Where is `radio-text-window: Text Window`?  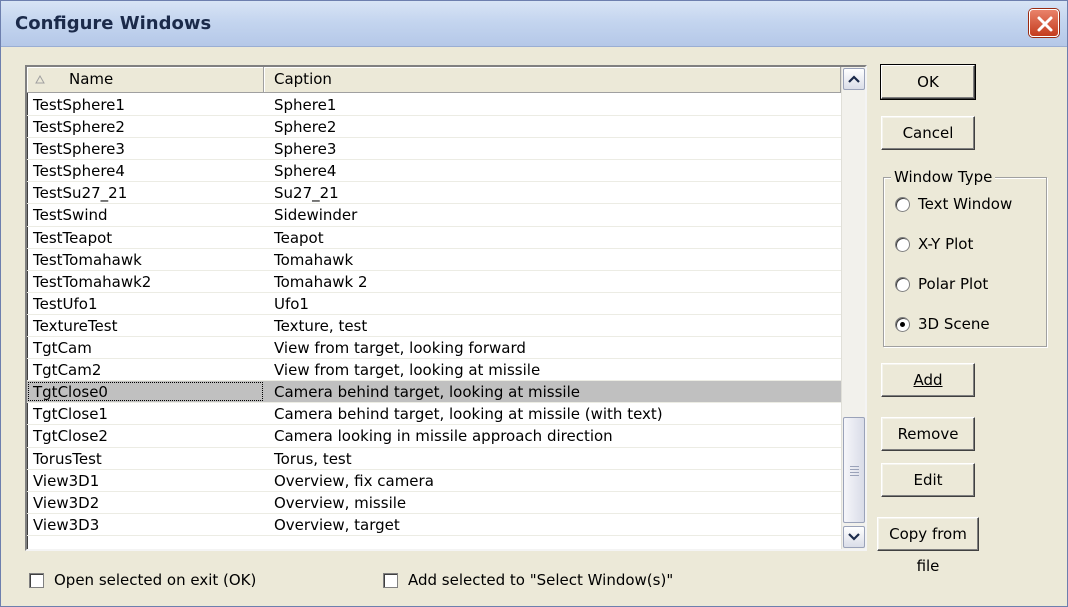 radio-text-window: Text Window is located at coordinates (953, 204).